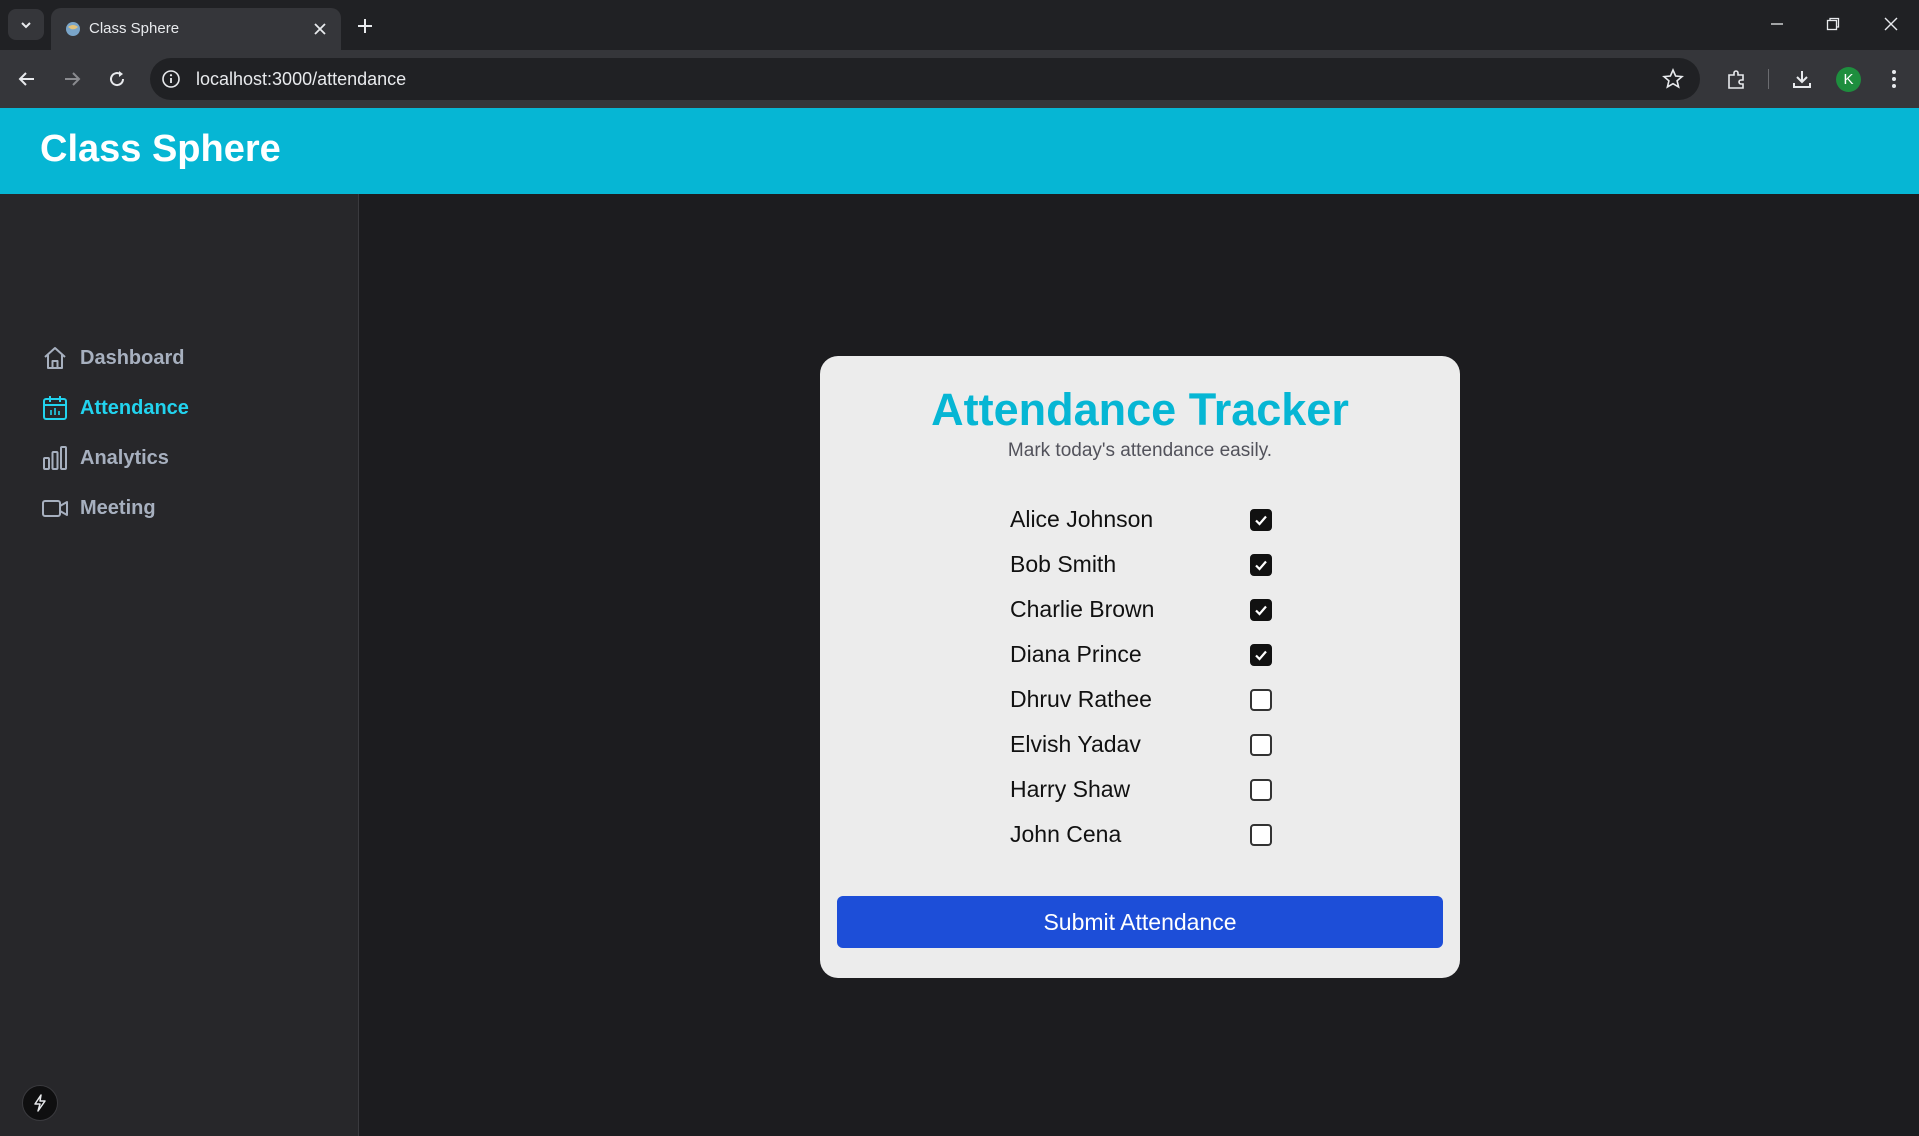 The image size is (1919, 1136). Describe the element at coordinates (171, 79) in the screenshot. I see `site-info-icon` at that location.